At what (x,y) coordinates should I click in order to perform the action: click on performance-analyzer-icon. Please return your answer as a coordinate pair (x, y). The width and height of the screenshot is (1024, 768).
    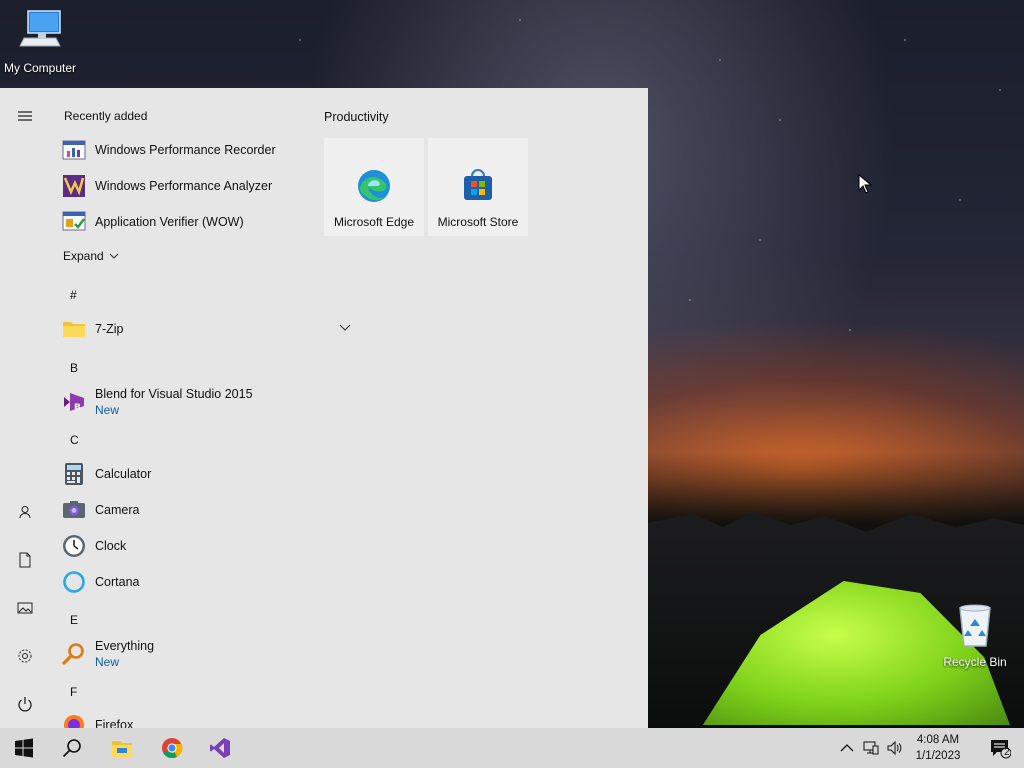
    Looking at the image, I should click on (74, 186).